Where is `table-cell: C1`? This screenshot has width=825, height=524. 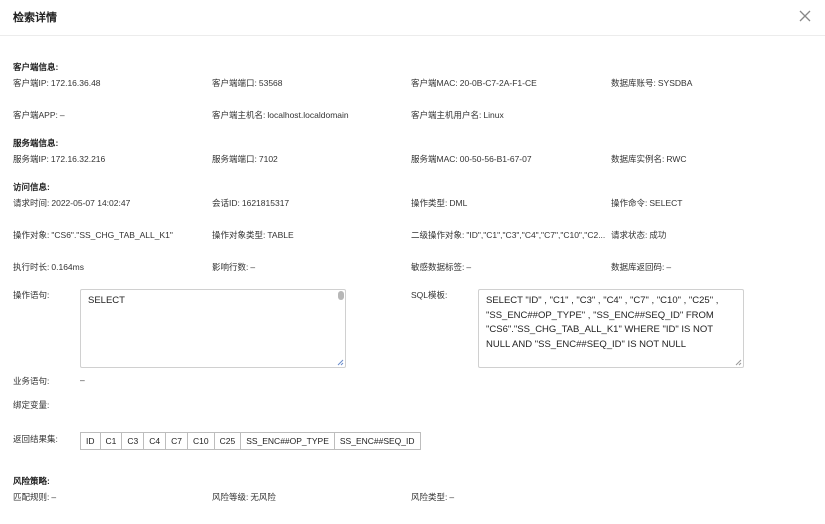 table-cell: C1 is located at coordinates (111, 441).